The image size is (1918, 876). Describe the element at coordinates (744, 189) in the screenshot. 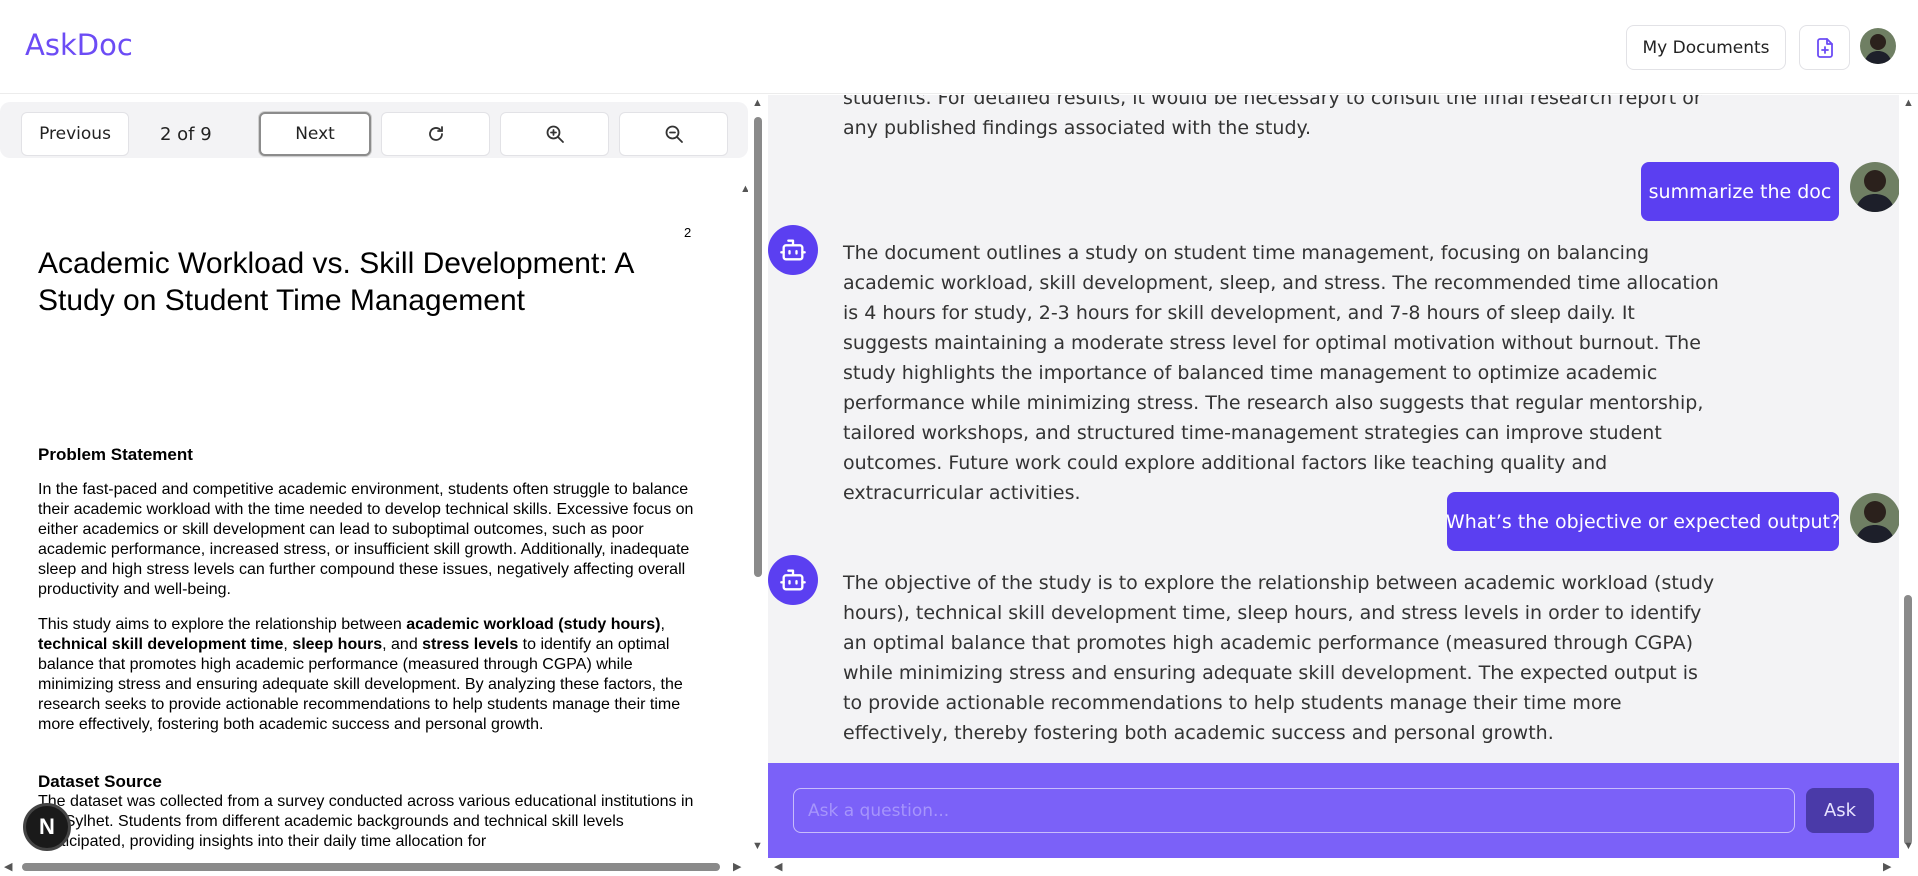

I see `page-scroll-up-icon: ▲` at that location.